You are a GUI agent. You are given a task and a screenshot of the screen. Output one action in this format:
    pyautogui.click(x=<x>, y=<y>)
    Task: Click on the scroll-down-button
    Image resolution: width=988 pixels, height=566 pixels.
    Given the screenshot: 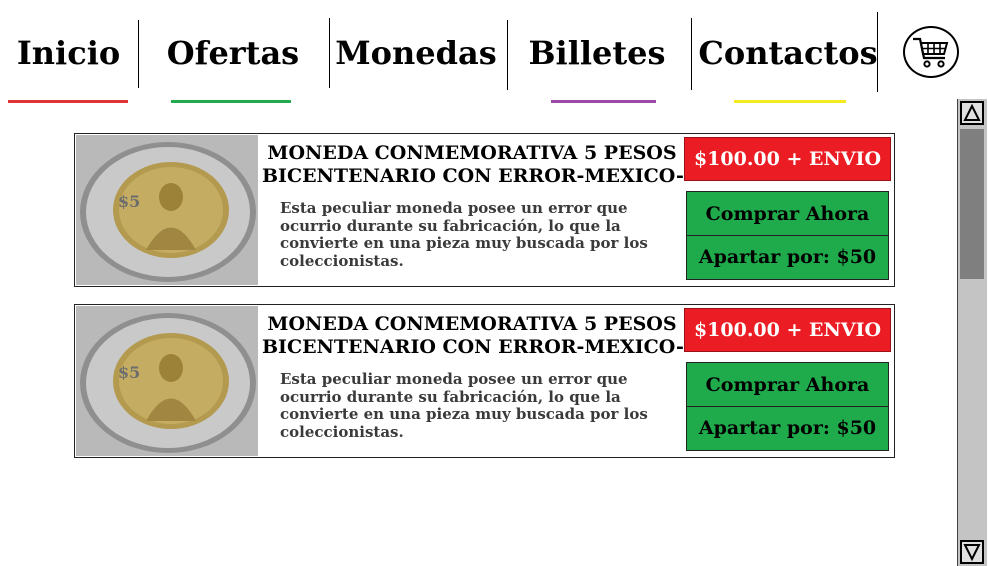 What is the action you would take?
    pyautogui.click(x=972, y=552)
    